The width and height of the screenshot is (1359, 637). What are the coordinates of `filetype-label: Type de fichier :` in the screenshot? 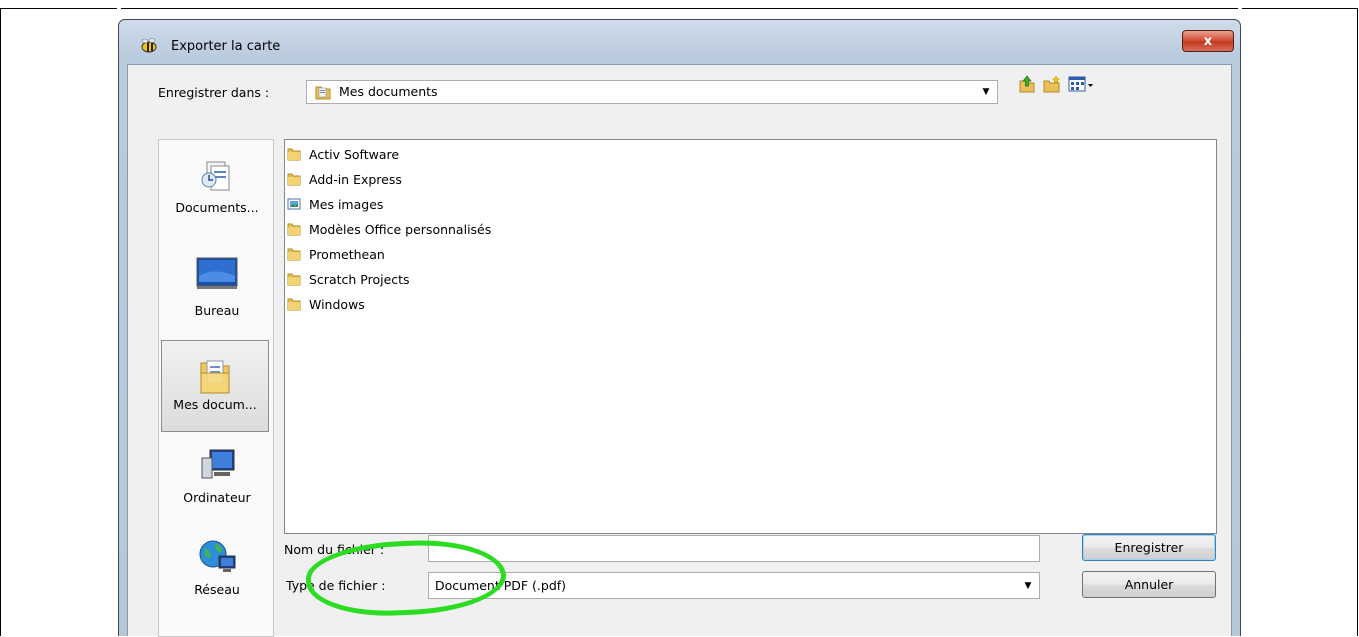 It's located at (336, 585).